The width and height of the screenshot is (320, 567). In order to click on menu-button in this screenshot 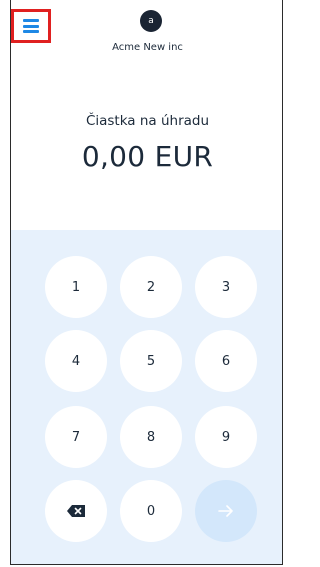, I will do `click(31, 26)`.